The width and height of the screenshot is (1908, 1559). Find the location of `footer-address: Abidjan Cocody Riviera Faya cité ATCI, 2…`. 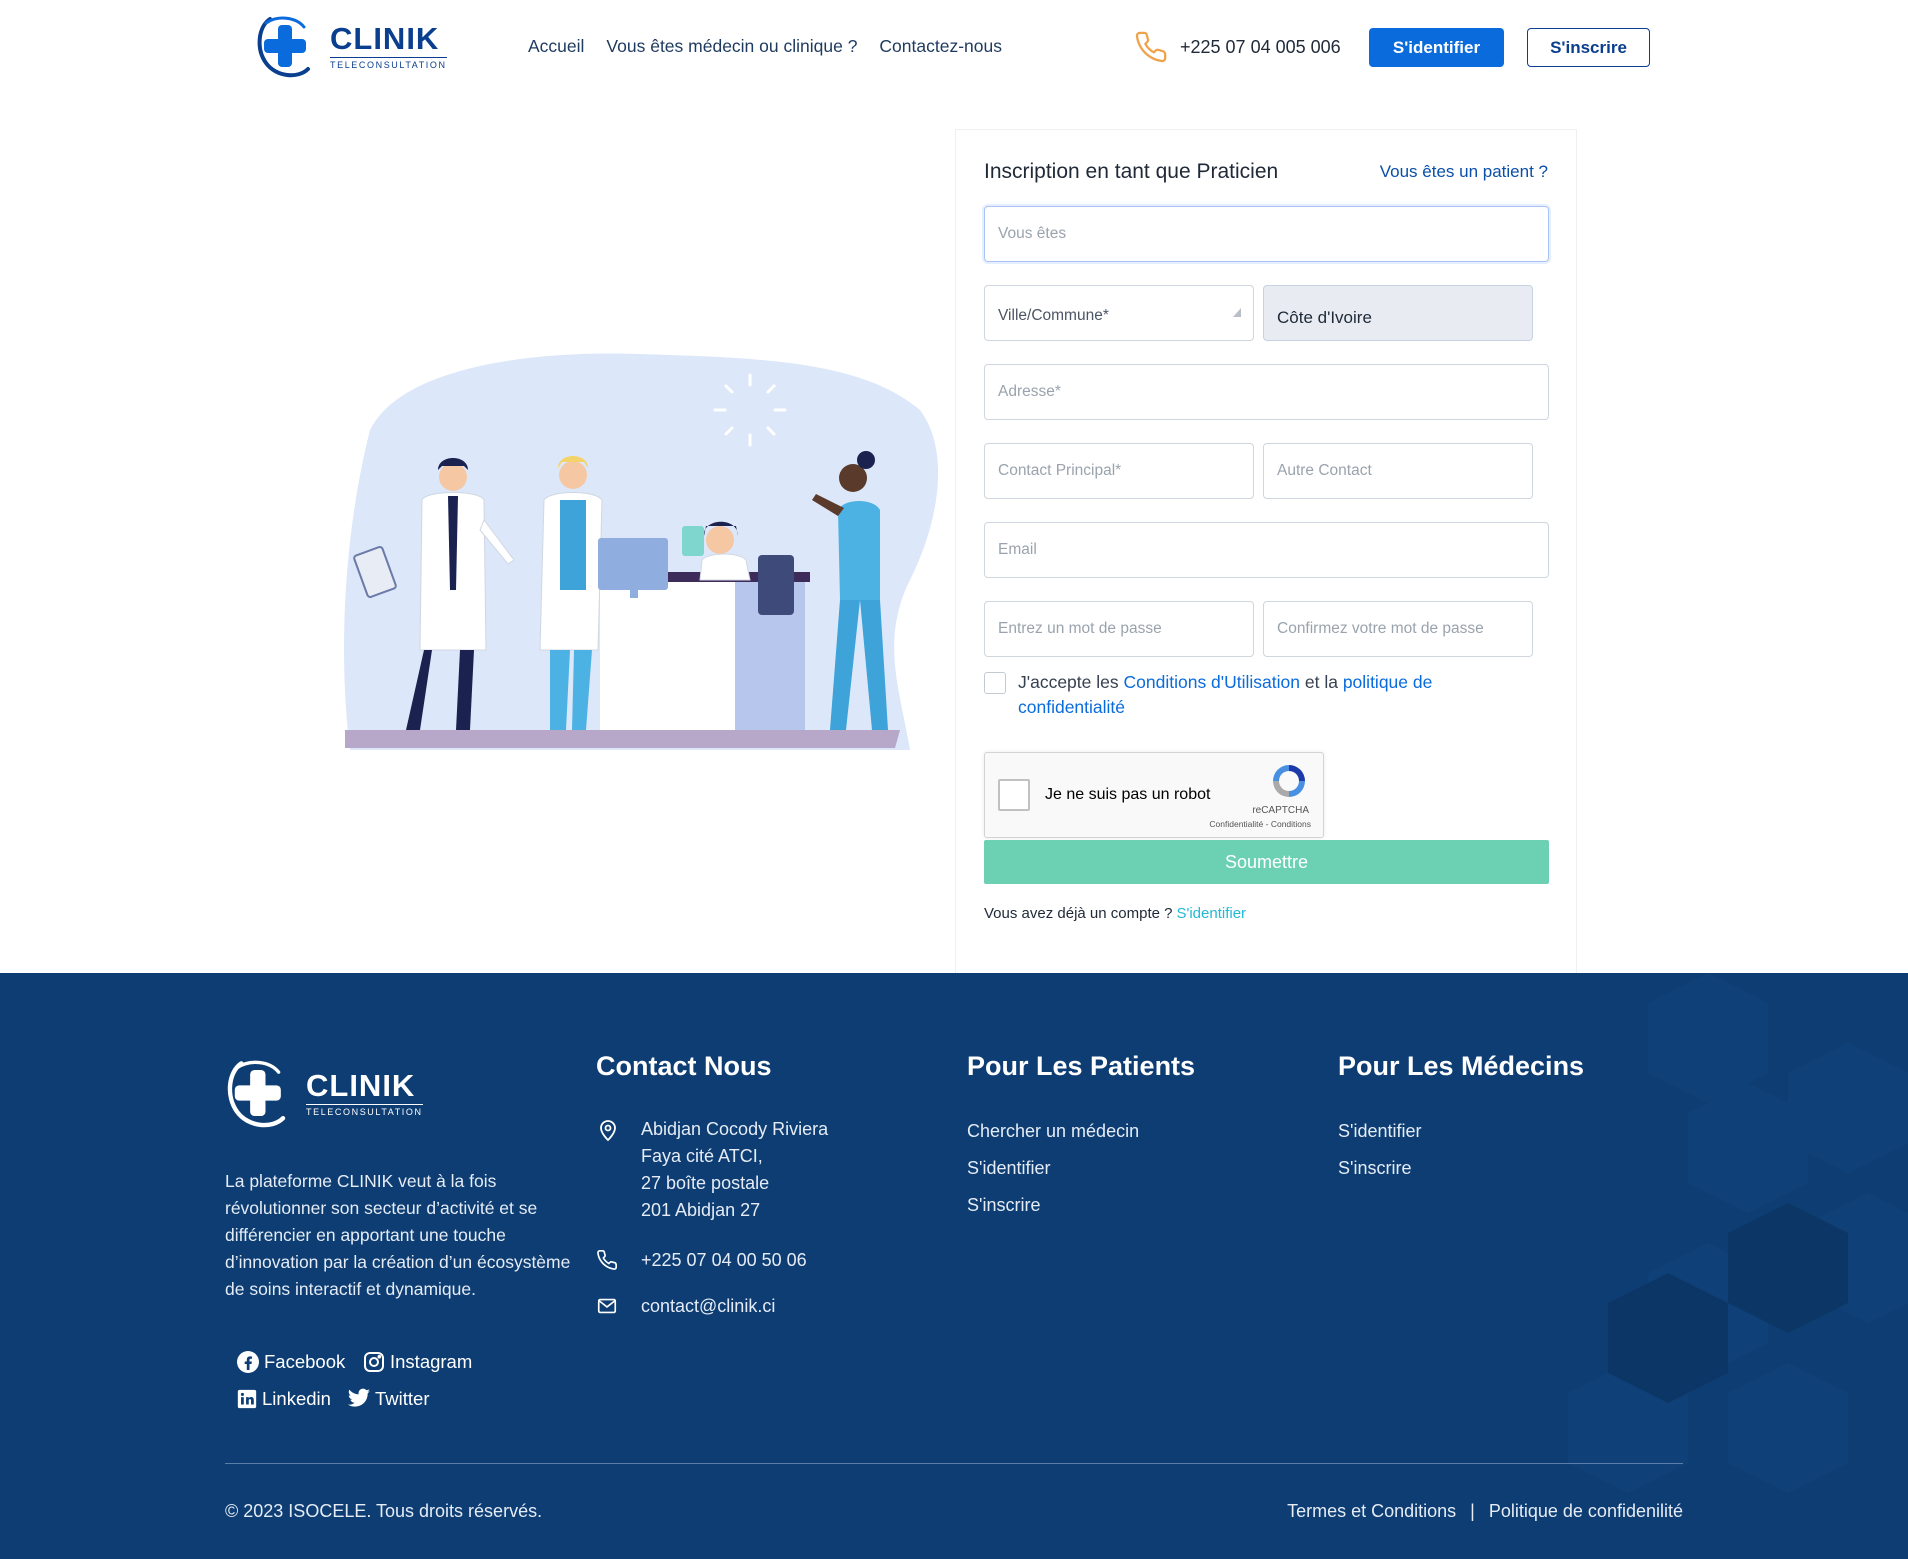

footer-address: Abidjan Cocody Riviera Faya cité ATCI, 2… is located at coordinates (712, 1170).